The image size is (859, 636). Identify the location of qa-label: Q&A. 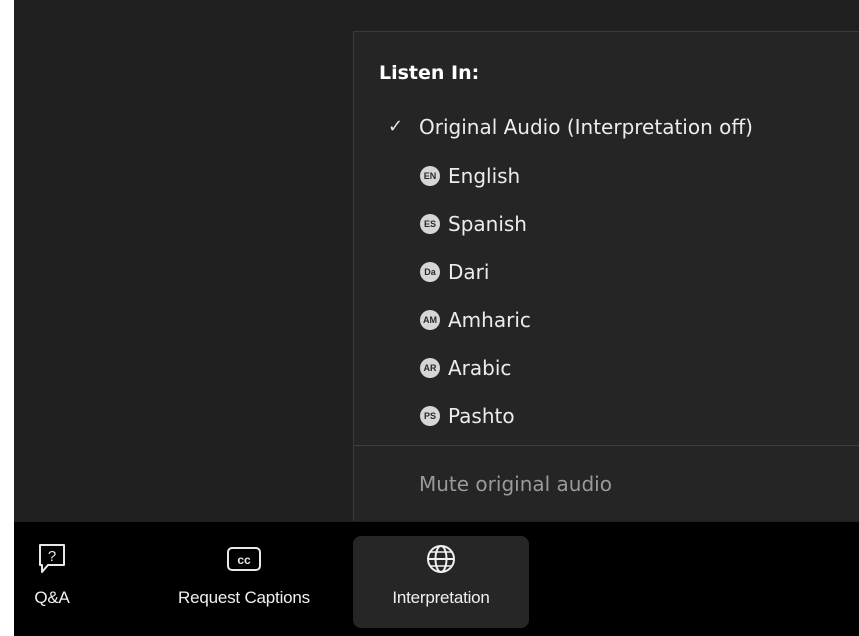
(52, 597).